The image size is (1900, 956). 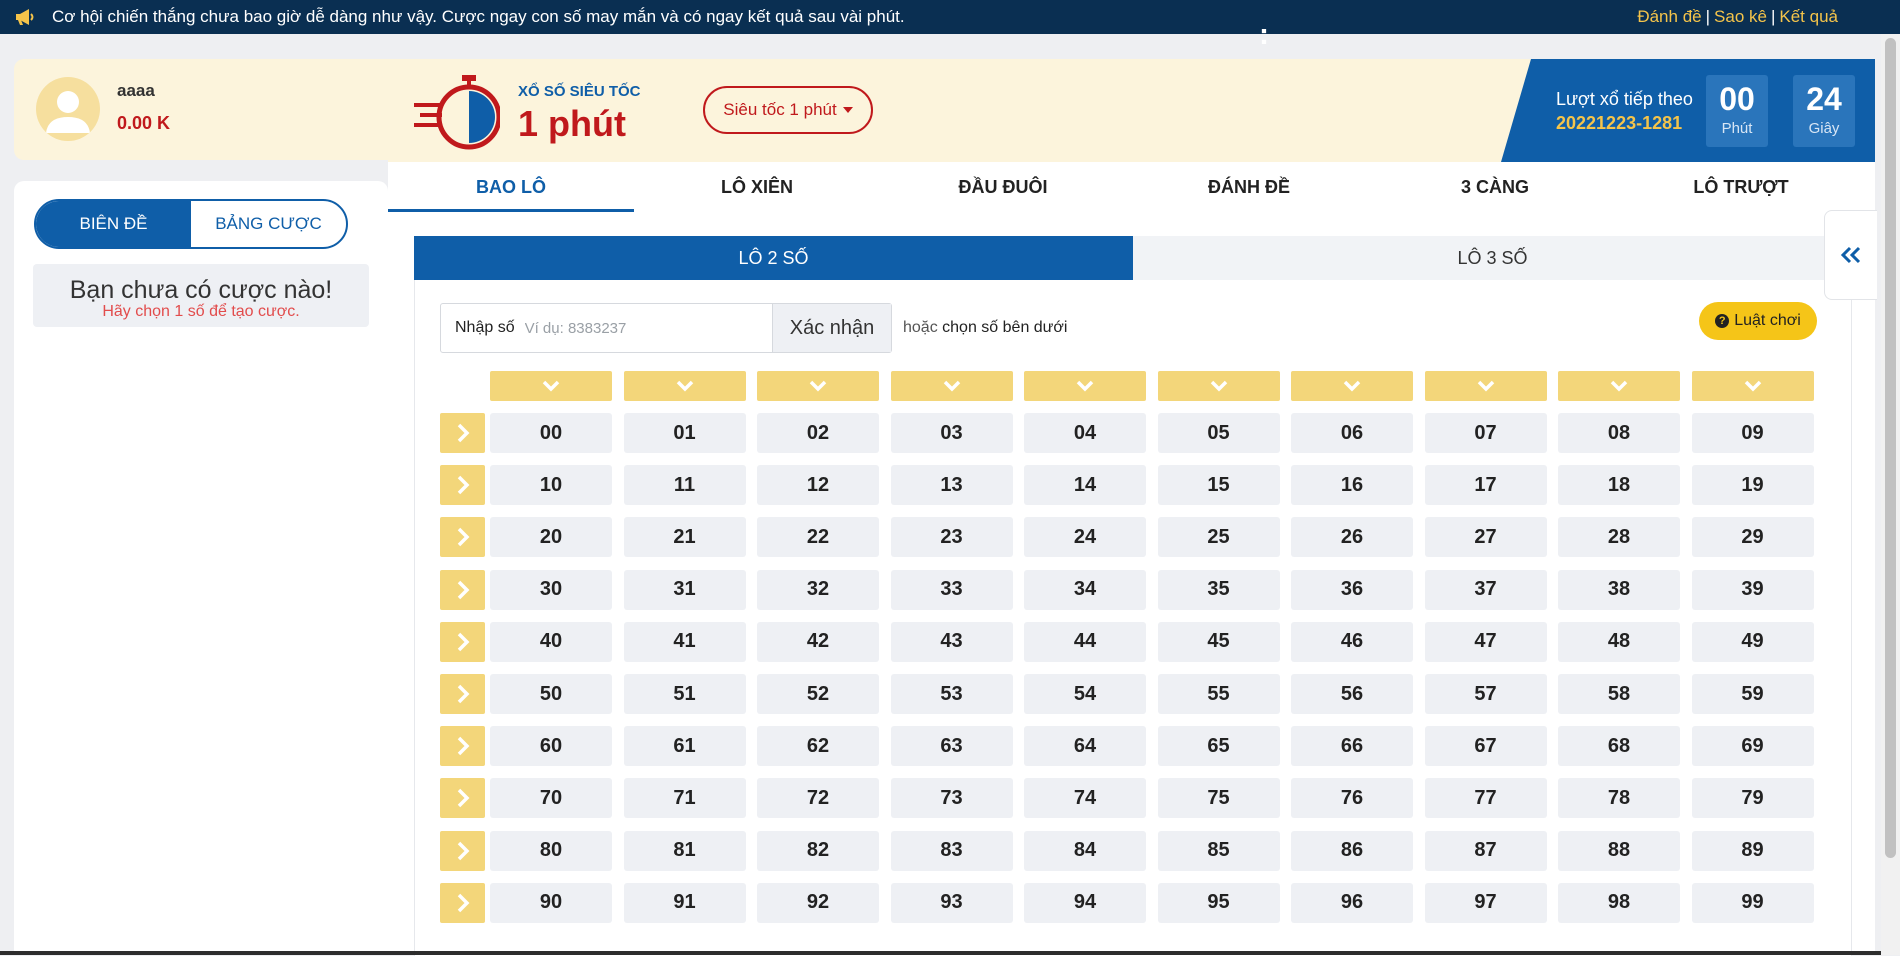 What do you see at coordinates (1085, 537) in the screenshot?
I see `number-cell: 24` at bounding box center [1085, 537].